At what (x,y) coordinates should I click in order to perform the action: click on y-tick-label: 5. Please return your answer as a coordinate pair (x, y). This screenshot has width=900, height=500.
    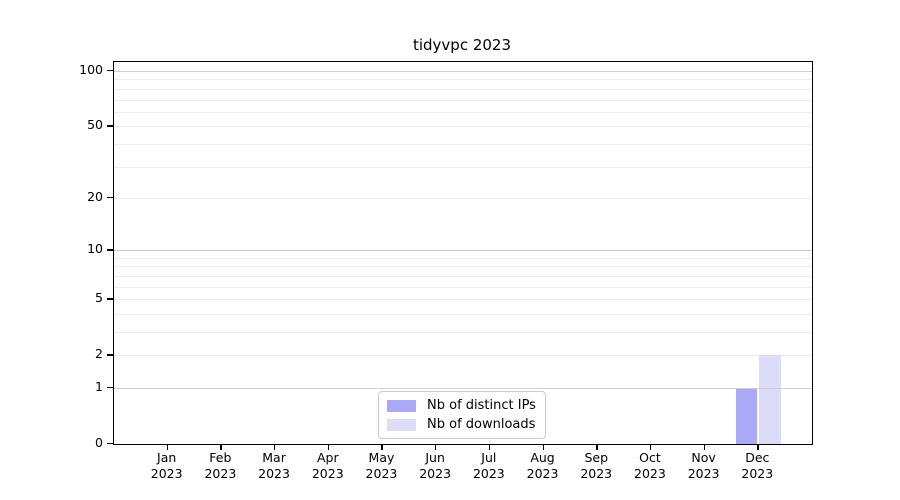
    Looking at the image, I should click on (99, 298).